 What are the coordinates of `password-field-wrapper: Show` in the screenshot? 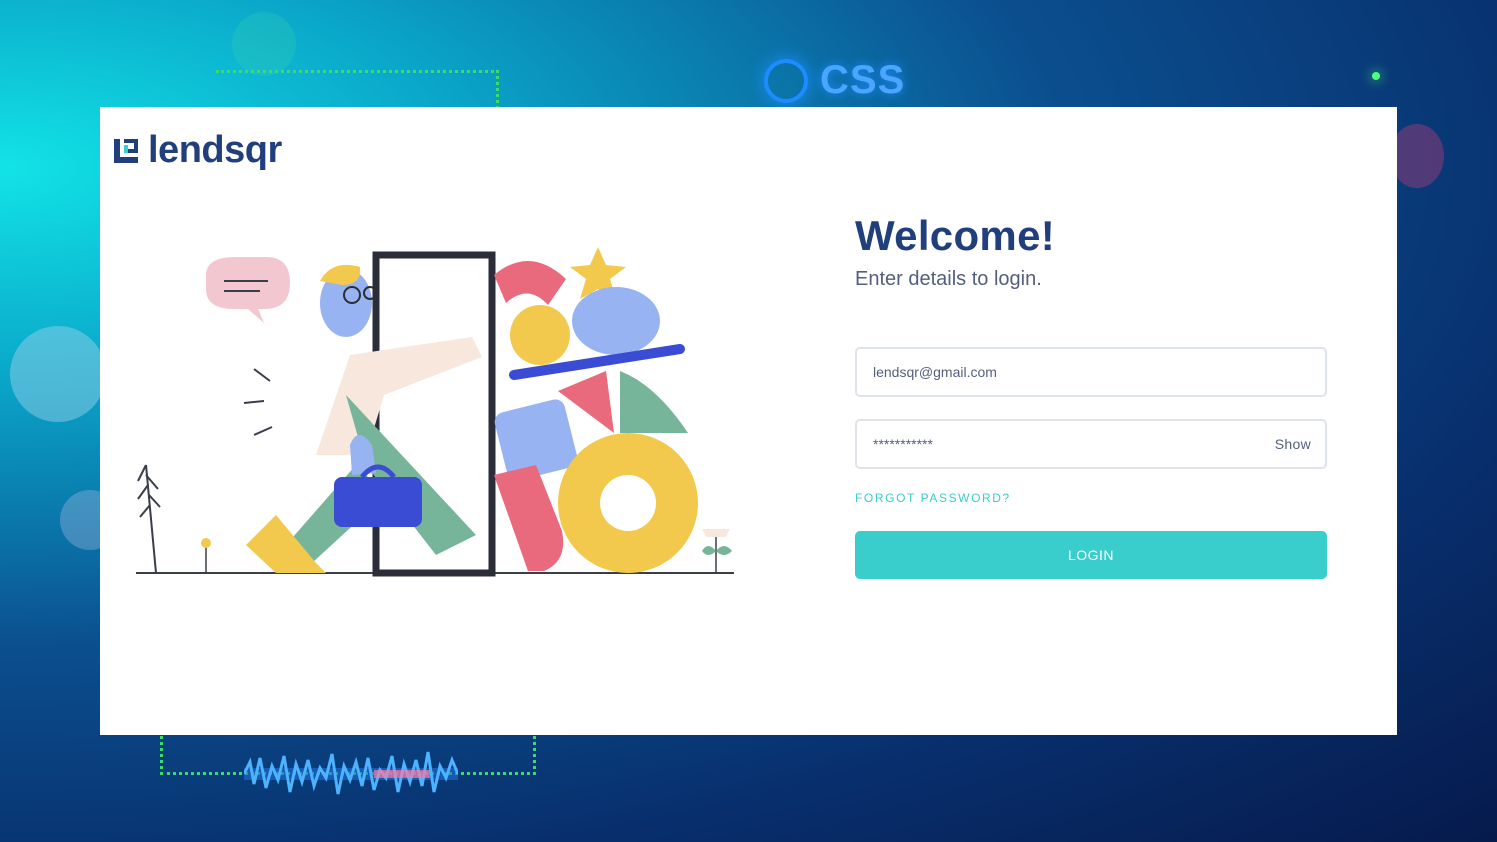 It's located at (1091, 444).